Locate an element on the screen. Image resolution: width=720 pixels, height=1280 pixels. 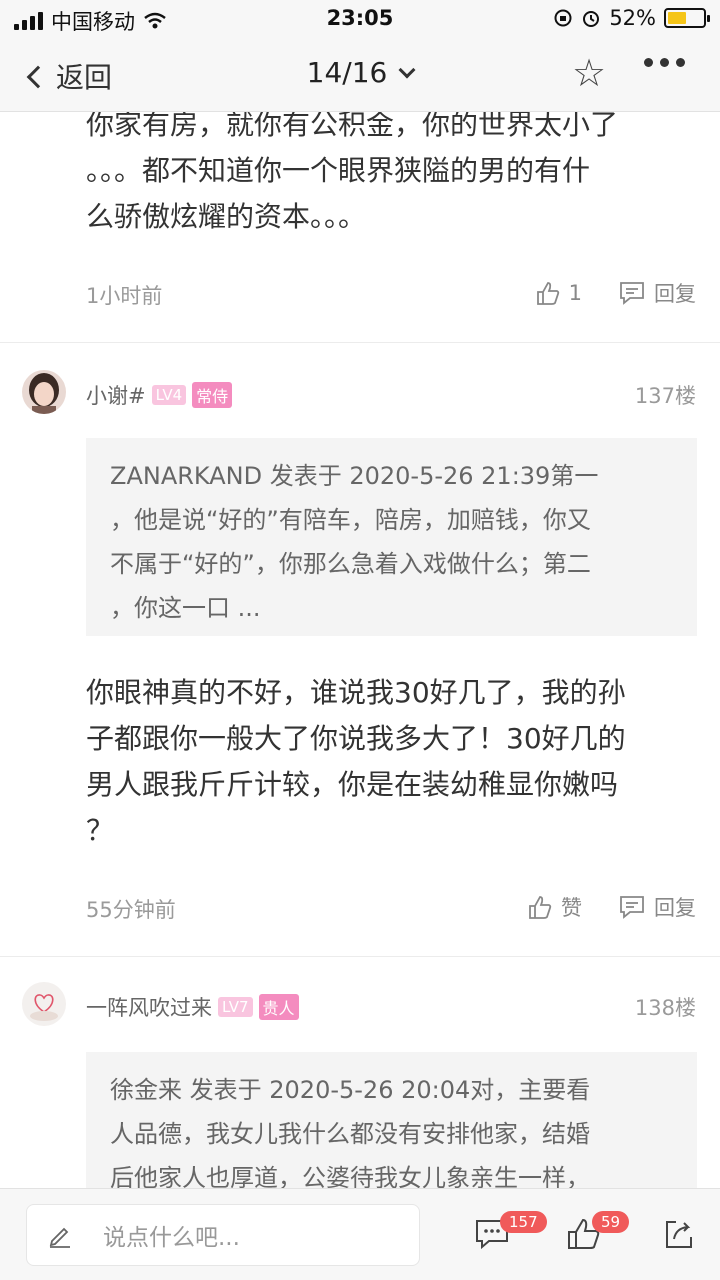
username: 小谢# is located at coordinates (116, 395).